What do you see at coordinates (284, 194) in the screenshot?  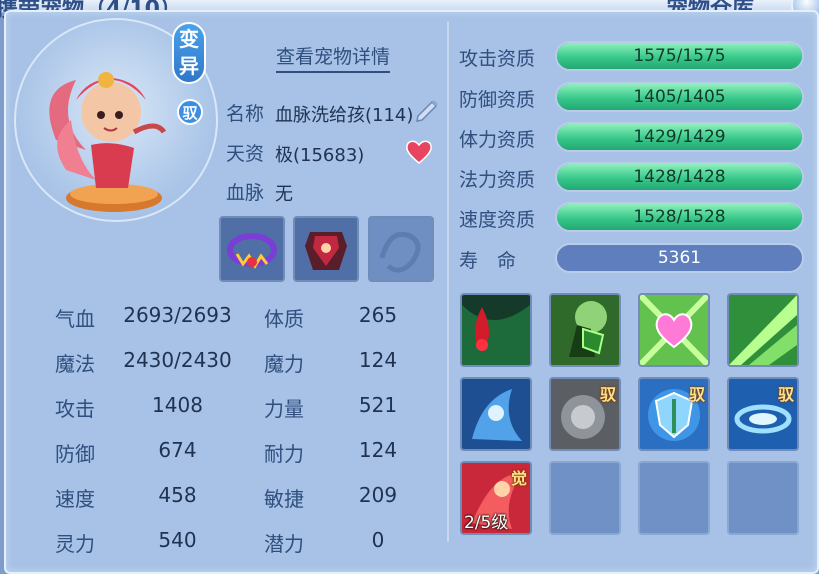 I see `bloodline-value: 无` at bounding box center [284, 194].